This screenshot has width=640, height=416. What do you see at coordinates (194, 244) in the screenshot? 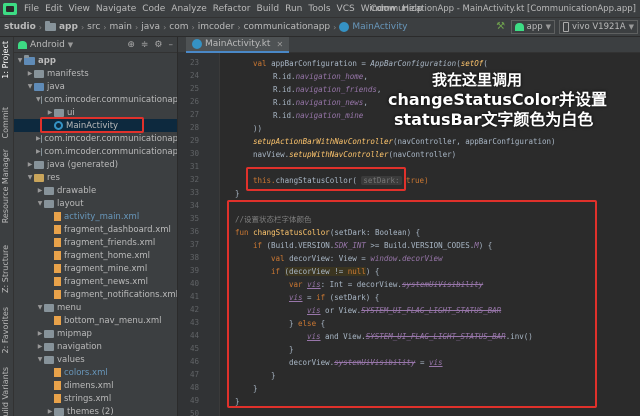
I see `line-number: 37` at bounding box center [194, 244].